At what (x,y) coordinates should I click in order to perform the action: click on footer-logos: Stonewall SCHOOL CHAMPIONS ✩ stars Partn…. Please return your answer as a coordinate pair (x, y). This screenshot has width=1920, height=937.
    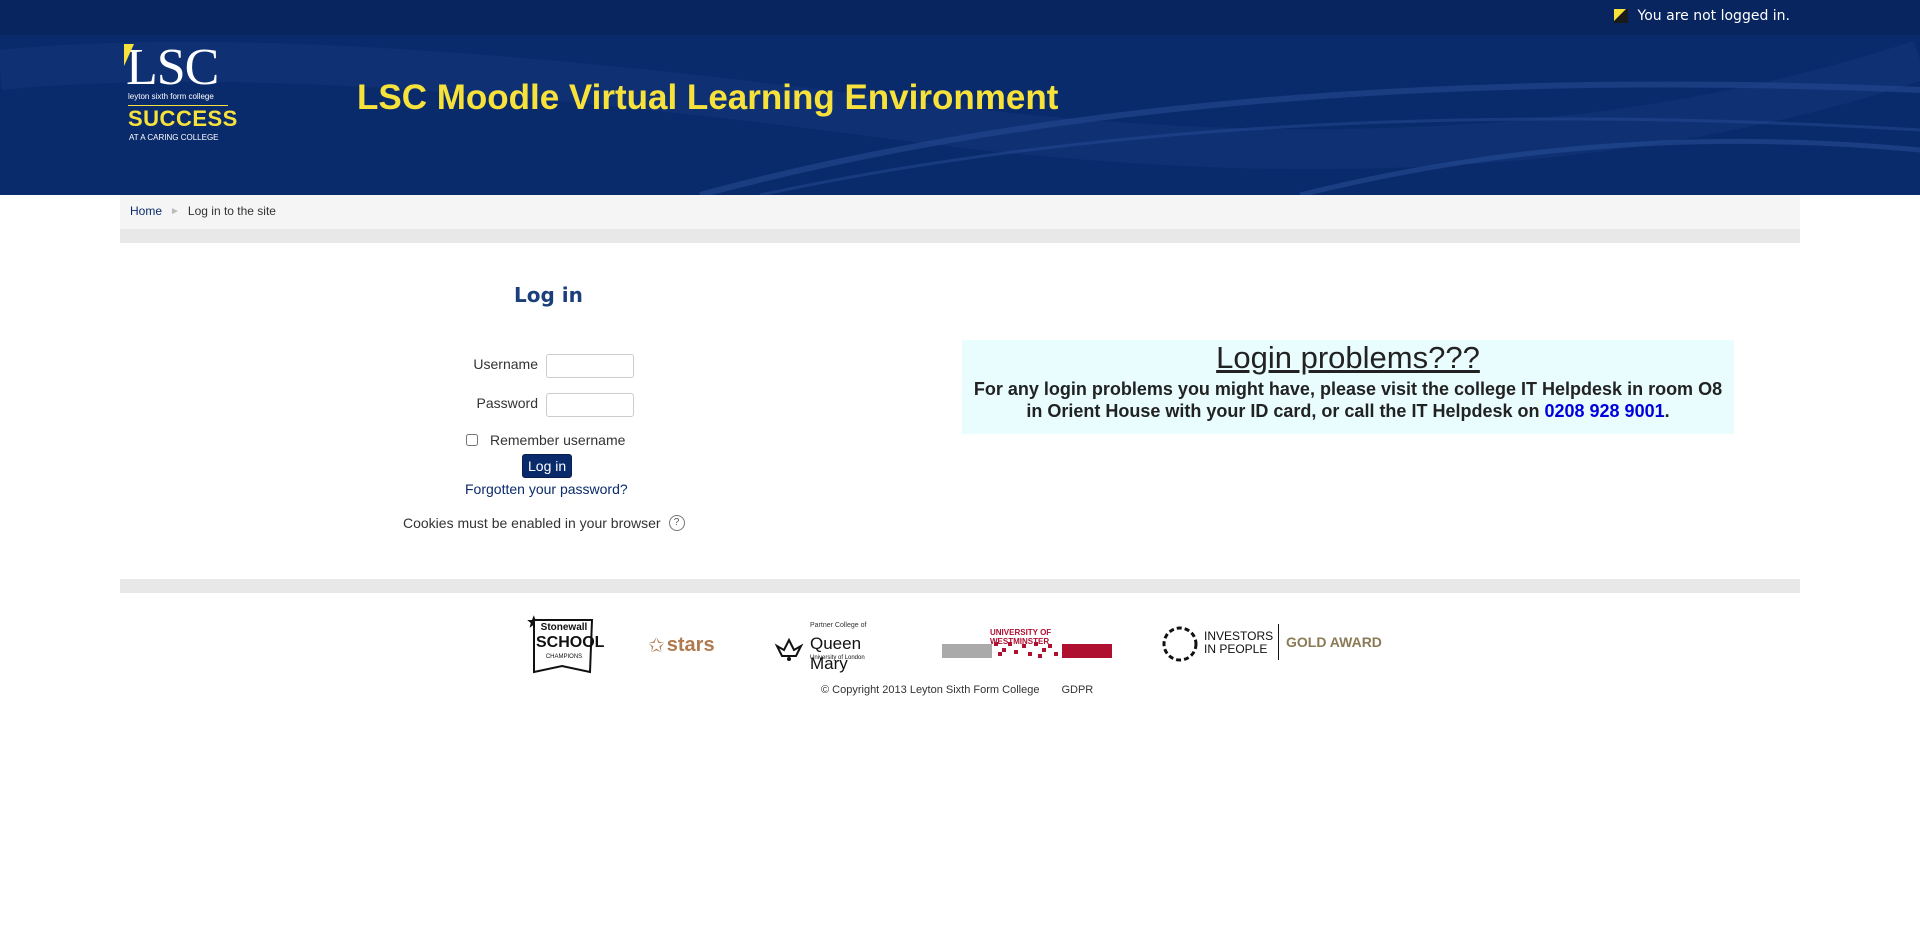
    Looking at the image, I should click on (960, 647).